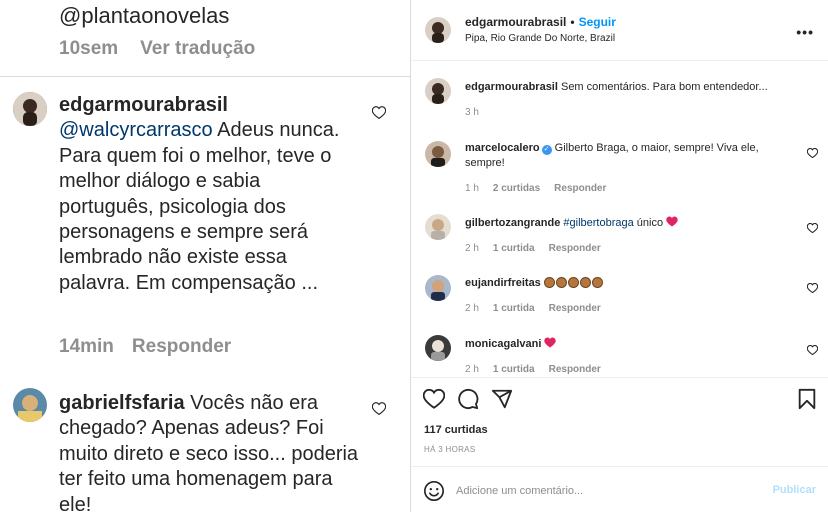  What do you see at coordinates (157, 16) in the screenshot?
I see `mention-plantaonovelas: @plantaonovelas` at bounding box center [157, 16].